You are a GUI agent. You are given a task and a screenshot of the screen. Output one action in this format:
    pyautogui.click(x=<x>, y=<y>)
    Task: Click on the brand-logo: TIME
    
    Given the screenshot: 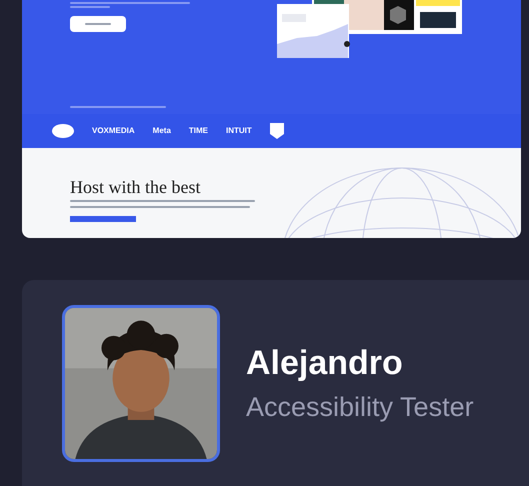 What is the action you would take?
    pyautogui.click(x=198, y=131)
    